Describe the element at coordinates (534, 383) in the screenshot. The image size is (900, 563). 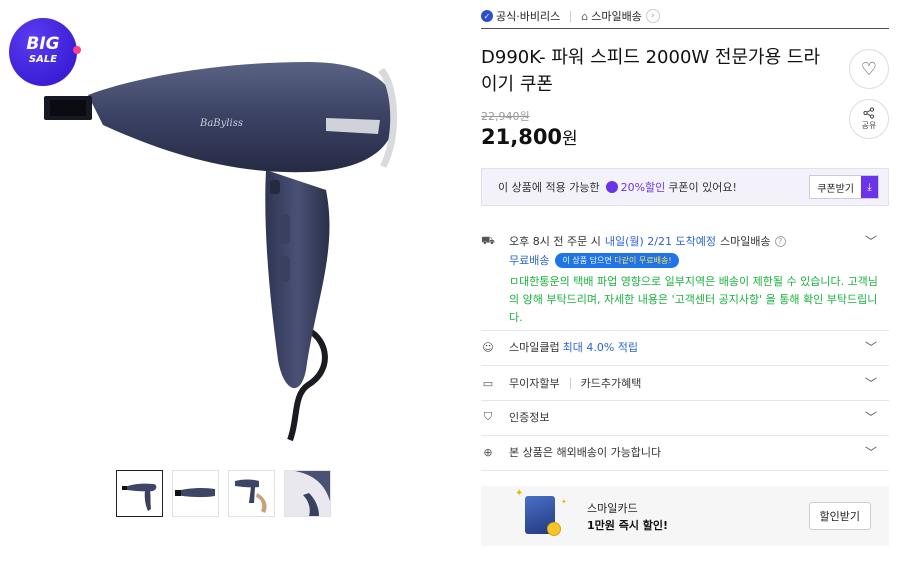
I see `installment-label: 무이자할부` at that location.